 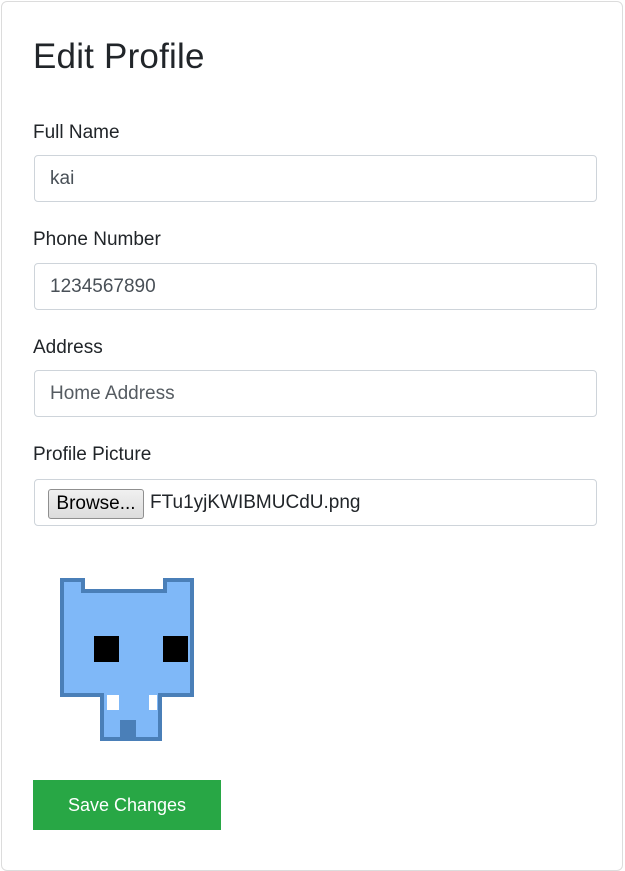 What do you see at coordinates (68, 347) in the screenshot?
I see `address-label: Address` at bounding box center [68, 347].